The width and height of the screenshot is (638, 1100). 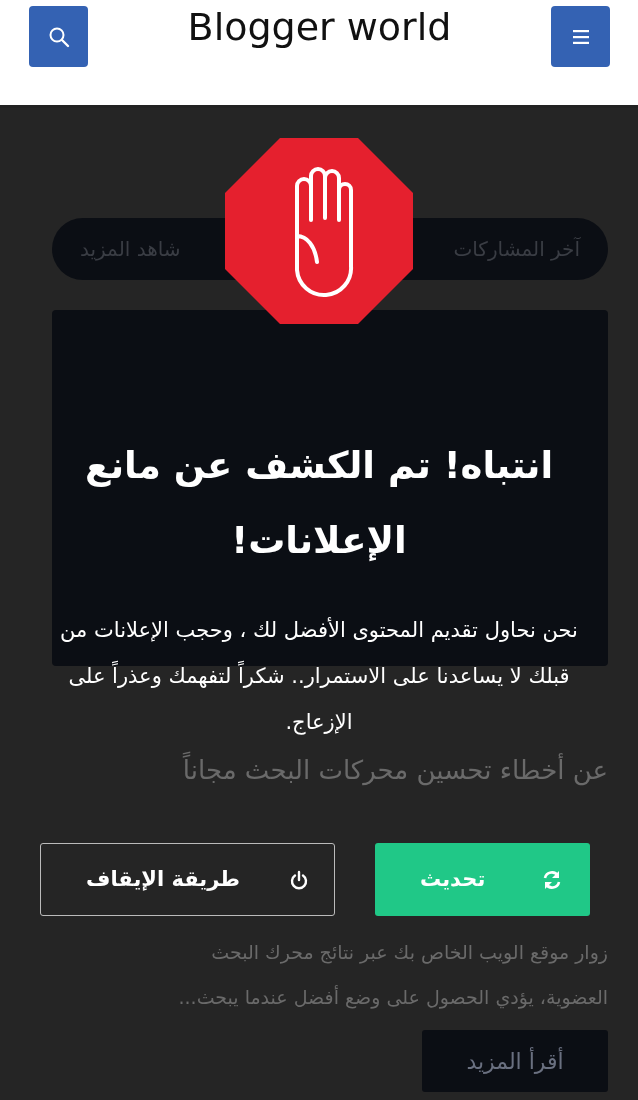 I want to click on menu-button, so click(x=580, y=36).